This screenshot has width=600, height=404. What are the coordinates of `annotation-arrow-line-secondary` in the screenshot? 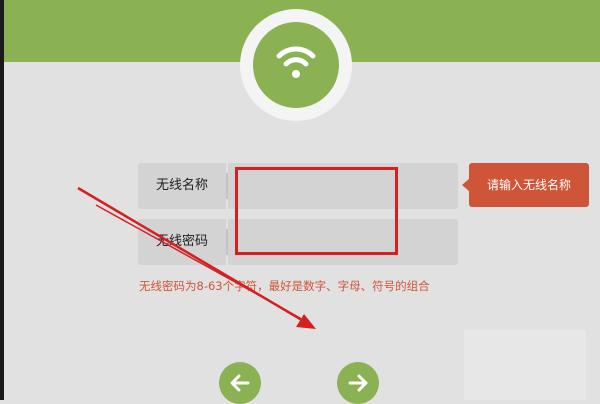 It's located at (198, 261).